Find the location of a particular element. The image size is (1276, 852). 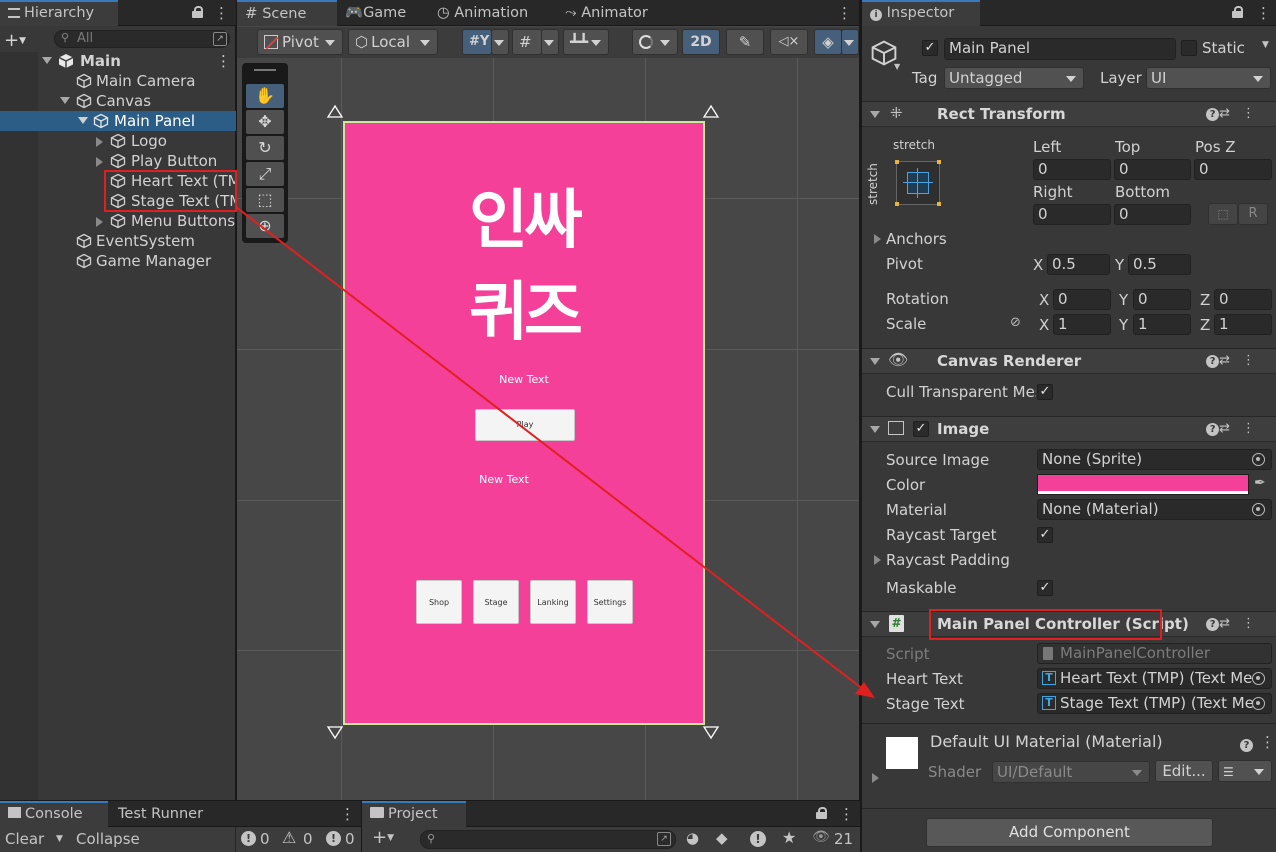

increment-snap-toggle: # is located at coordinates (527, 42).